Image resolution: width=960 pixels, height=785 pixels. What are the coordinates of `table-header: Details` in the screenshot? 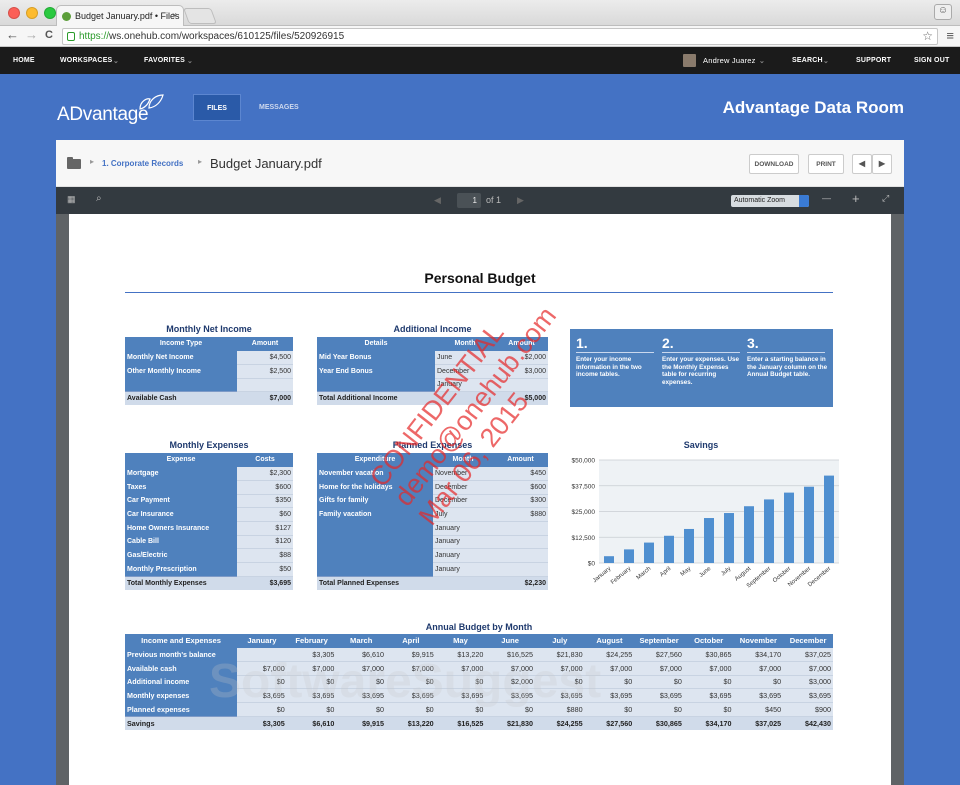 It's located at (376, 344).